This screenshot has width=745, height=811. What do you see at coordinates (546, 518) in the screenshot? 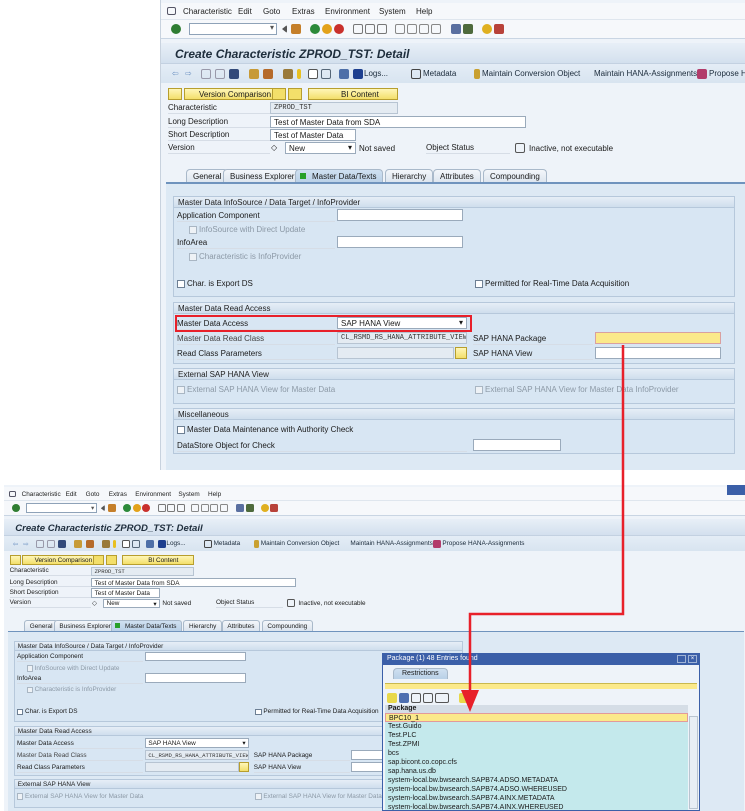
I see `arrow-line` at bounding box center [546, 518].